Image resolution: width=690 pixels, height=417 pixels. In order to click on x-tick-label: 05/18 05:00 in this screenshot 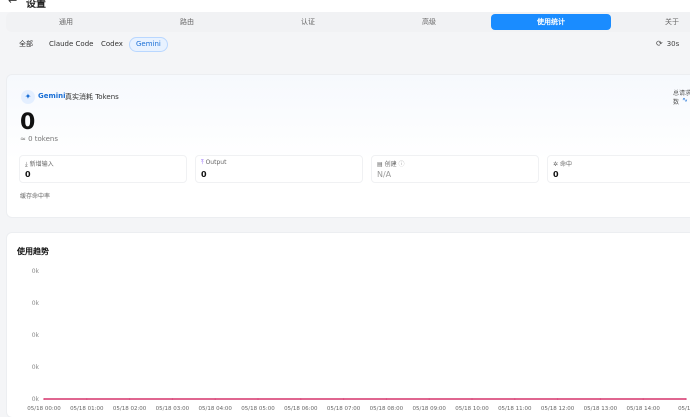, I will do `click(258, 409)`.